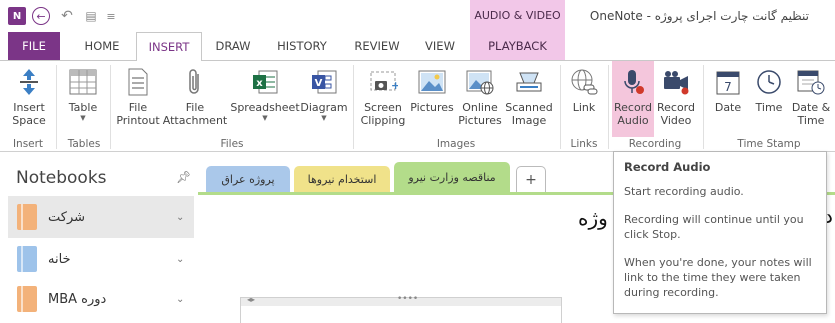  What do you see at coordinates (655, 144) in the screenshot?
I see `group-label-recording: Recording` at bounding box center [655, 144].